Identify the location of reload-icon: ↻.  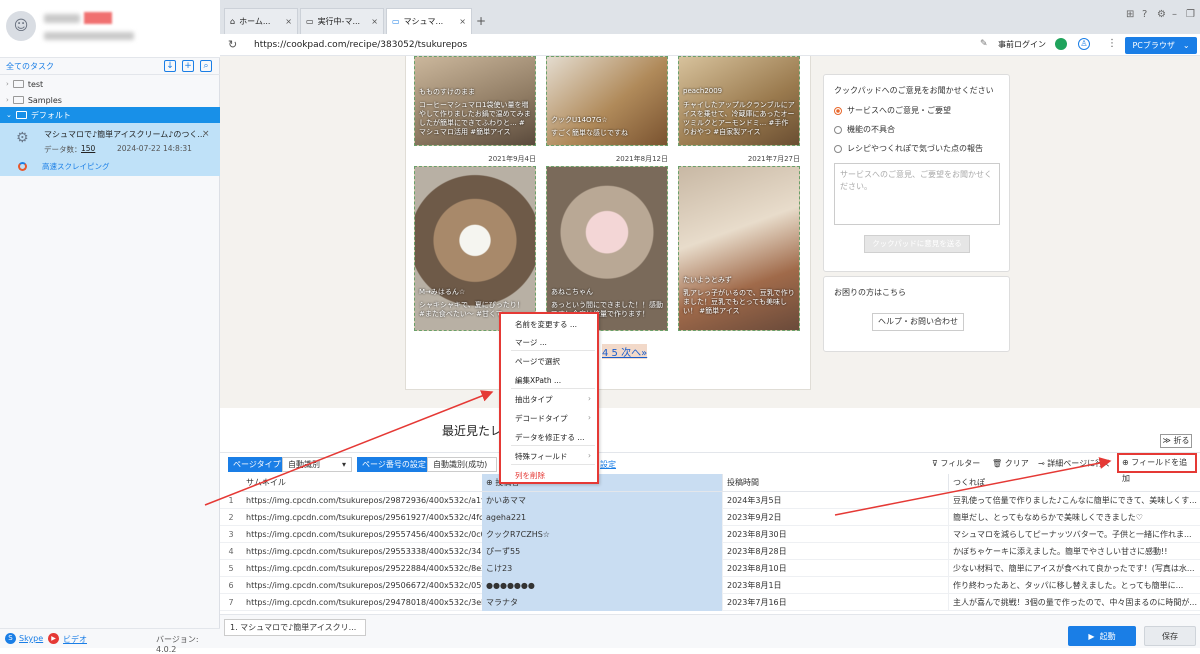
(232, 44).